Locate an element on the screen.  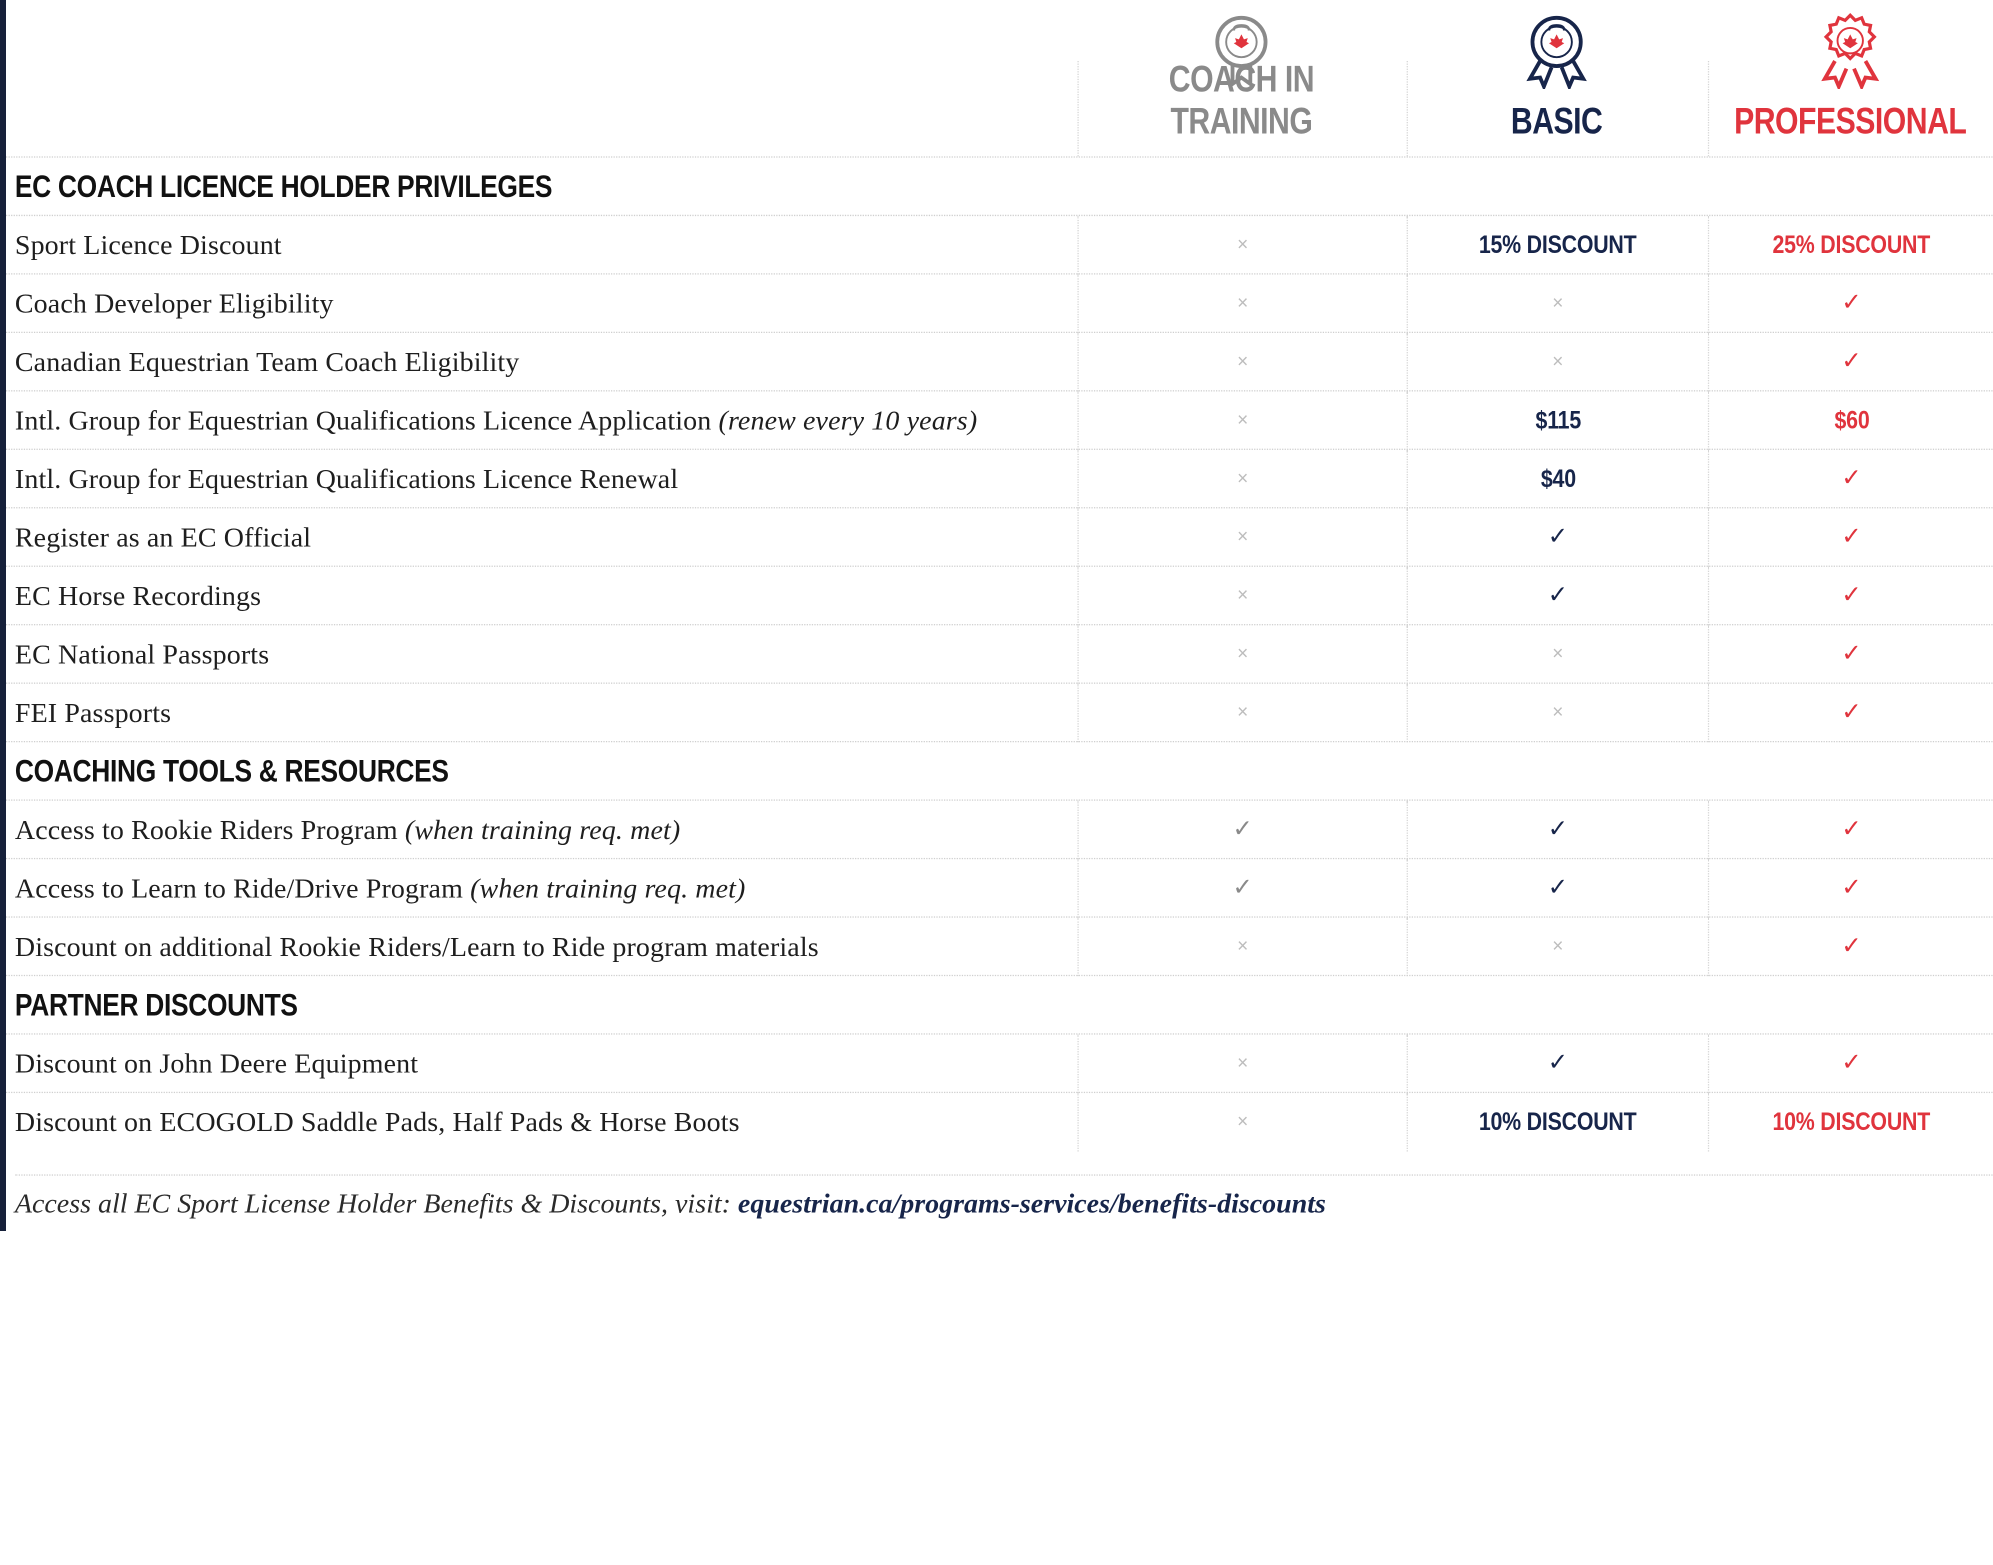
table-row: Discount on John Deere Equipment × ✓ ✓ is located at coordinates (999, 1063).